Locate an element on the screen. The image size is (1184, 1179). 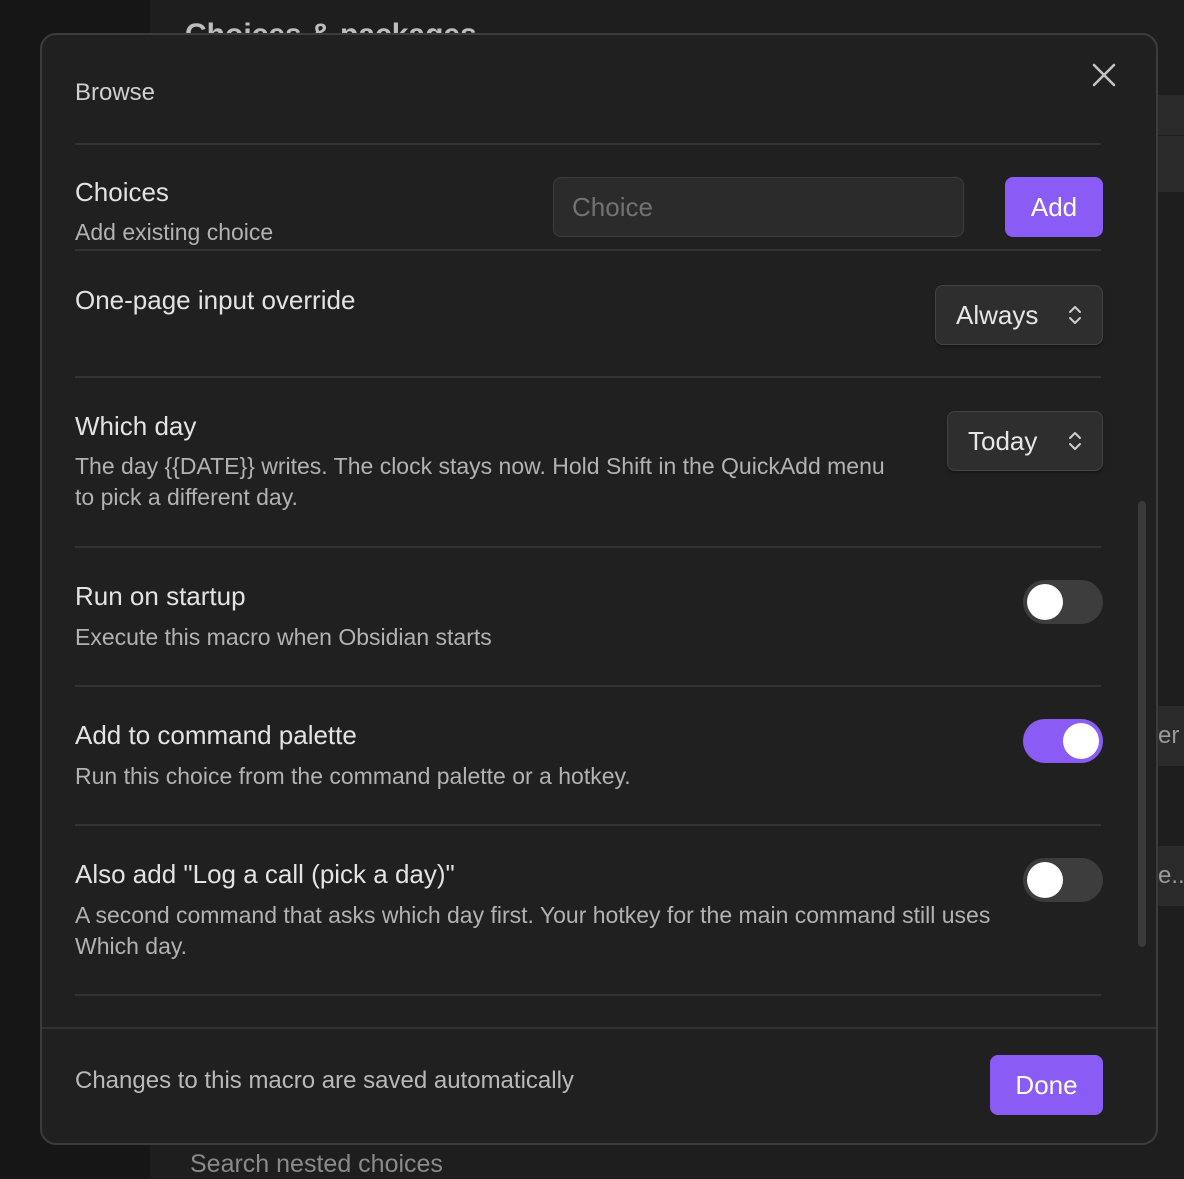
one-page-override-title: One-page input override is located at coordinates (215, 300).